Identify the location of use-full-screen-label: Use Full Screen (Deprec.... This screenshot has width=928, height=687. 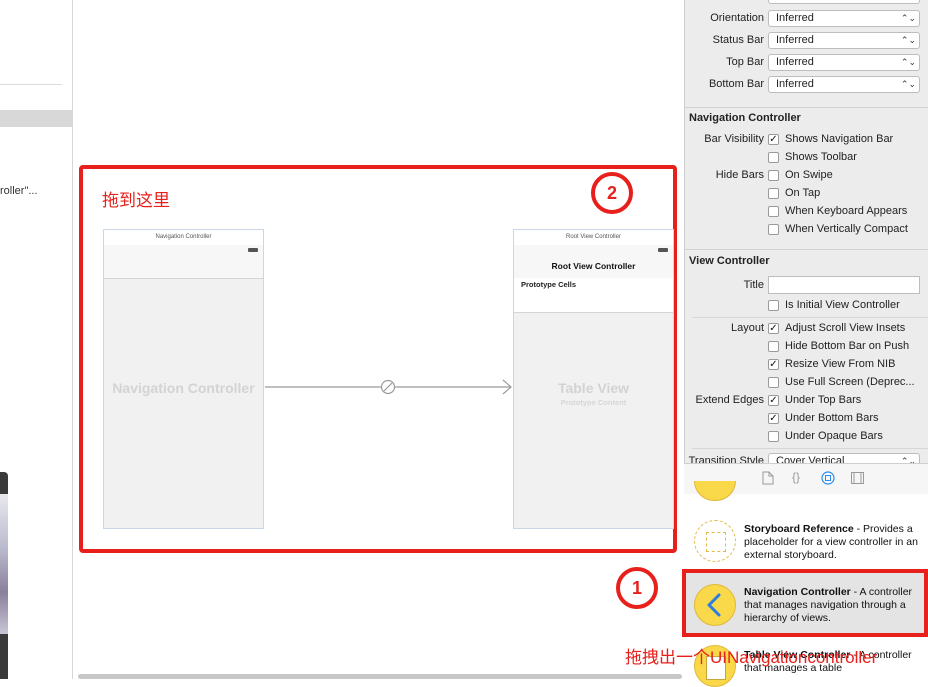
(850, 382).